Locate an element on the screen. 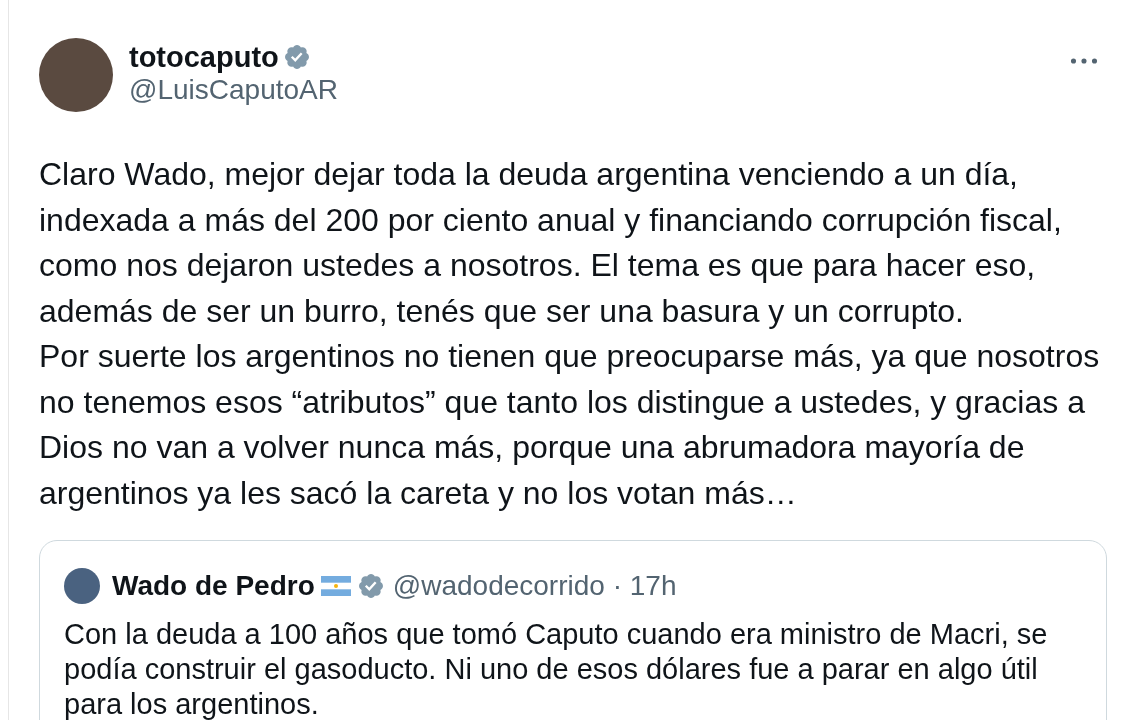 This screenshot has width=1124, height=720. author-name: totocaputo is located at coordinates (204, 57).